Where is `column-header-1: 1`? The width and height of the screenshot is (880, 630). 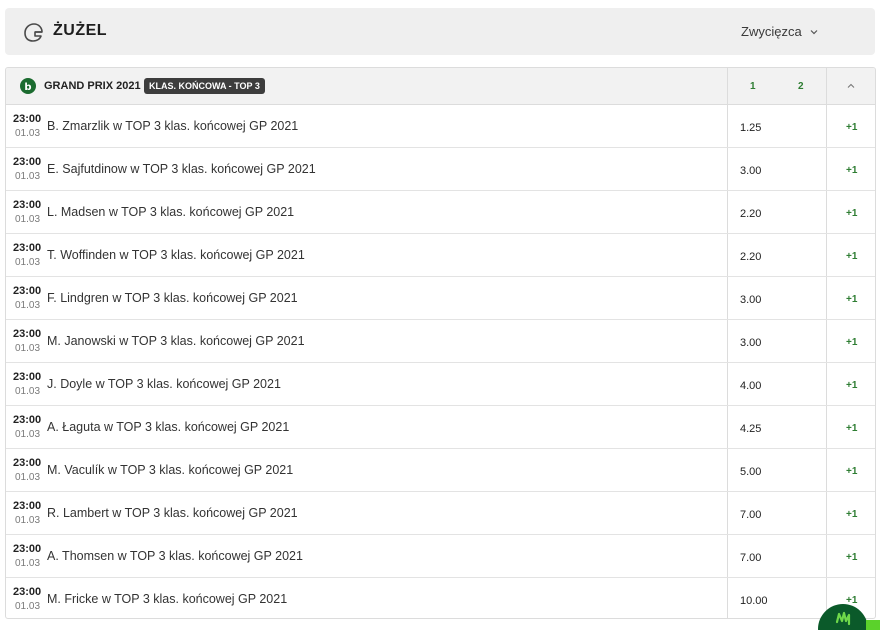
column-header-1: 1 is located at coordinates (753, 86).